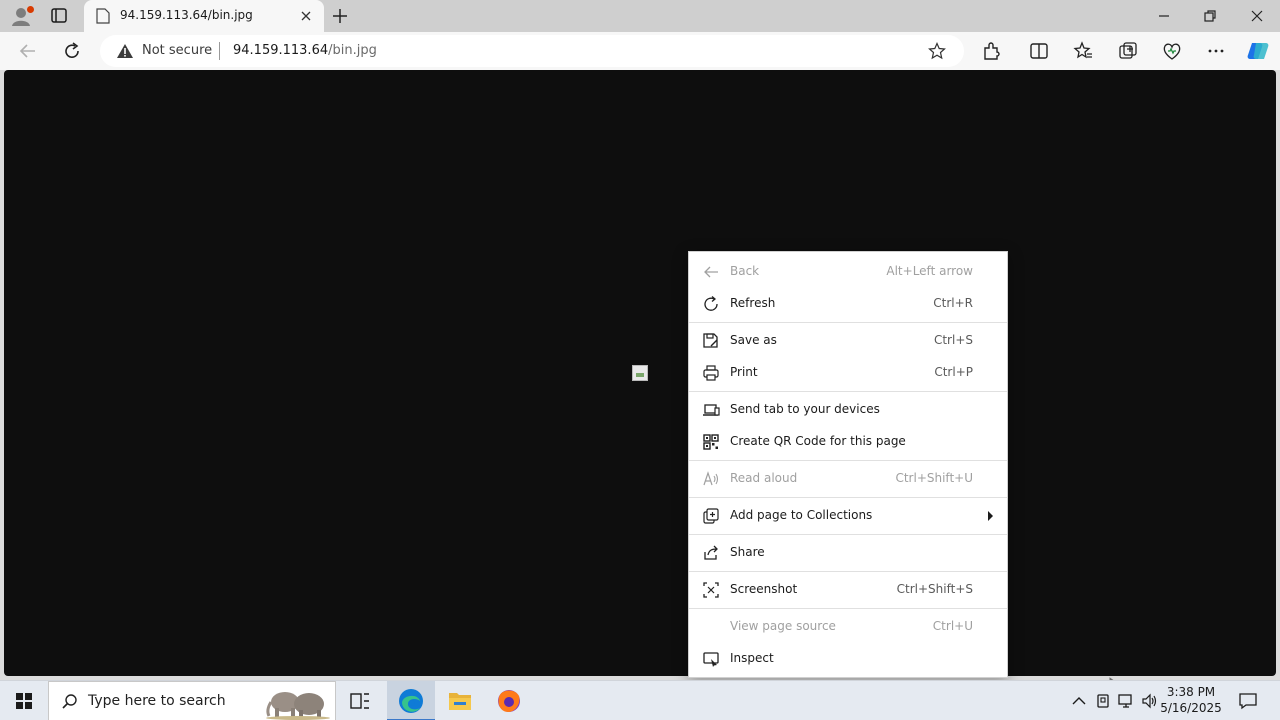 This screenshot has width=1280, height=720. Describe the element at coordinates (711, 272) in the screenshot. I see `back-arrow-icon` at that location.